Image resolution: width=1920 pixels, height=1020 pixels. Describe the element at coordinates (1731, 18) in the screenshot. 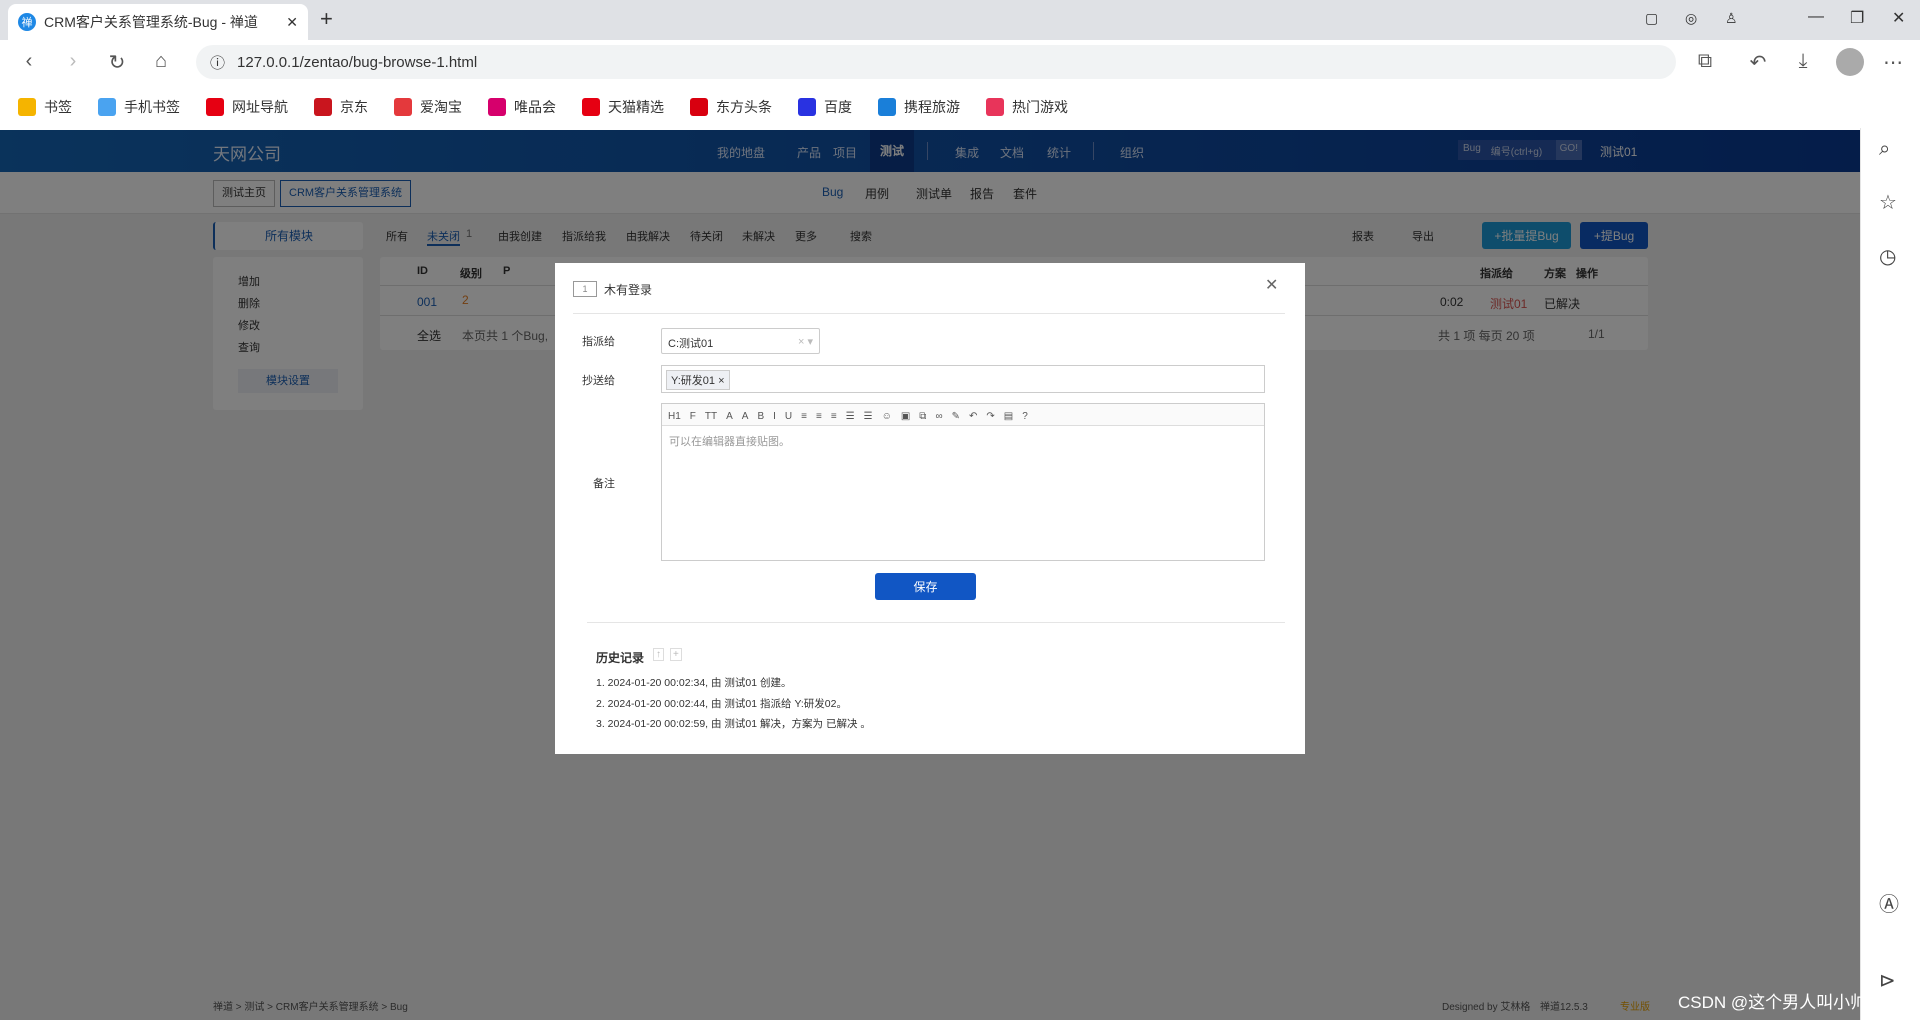

I see `skin-icon: ♙` at that location.